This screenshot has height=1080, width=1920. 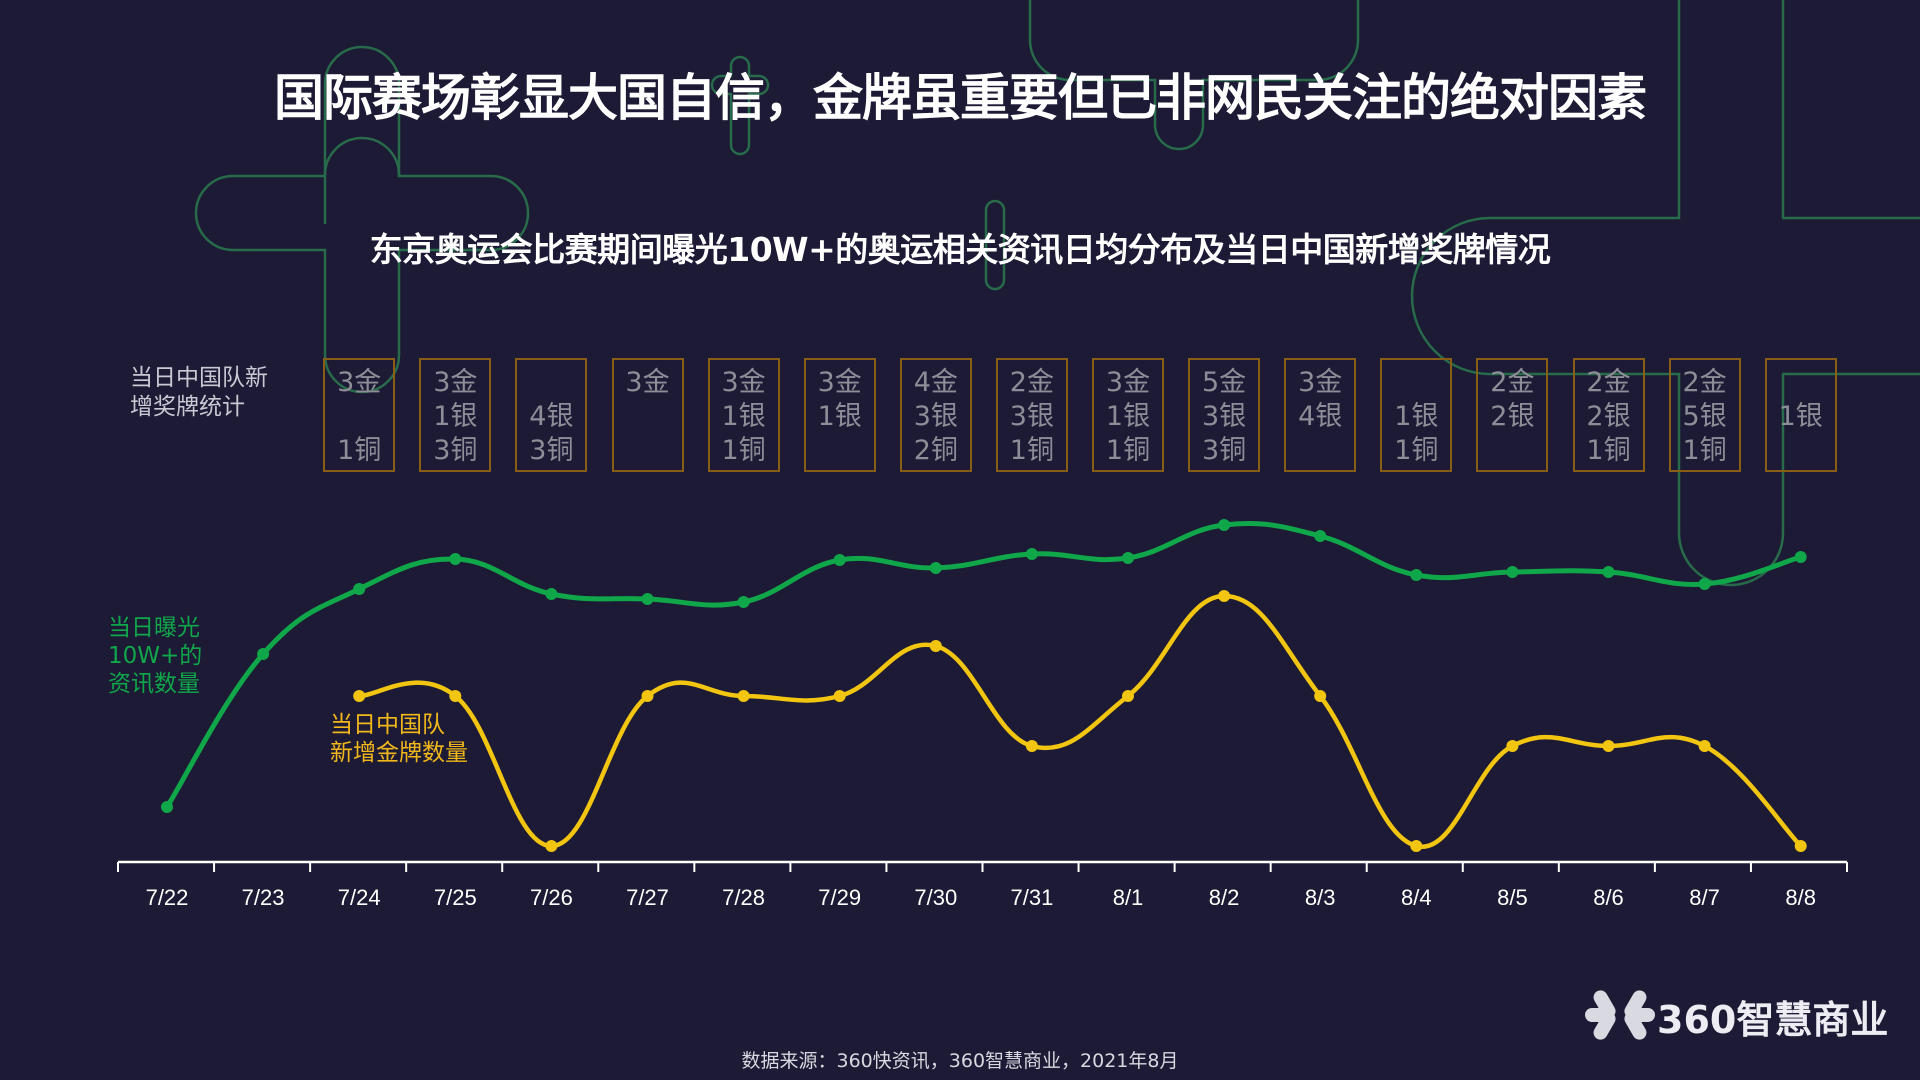 I want to click on x-tick-label: 8/5, so click(x=1512, y=897).